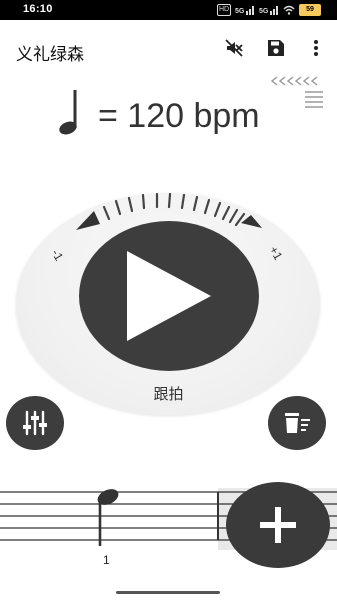 The image size is (337, 600). I want to click on play-icon, so click(169, 296).